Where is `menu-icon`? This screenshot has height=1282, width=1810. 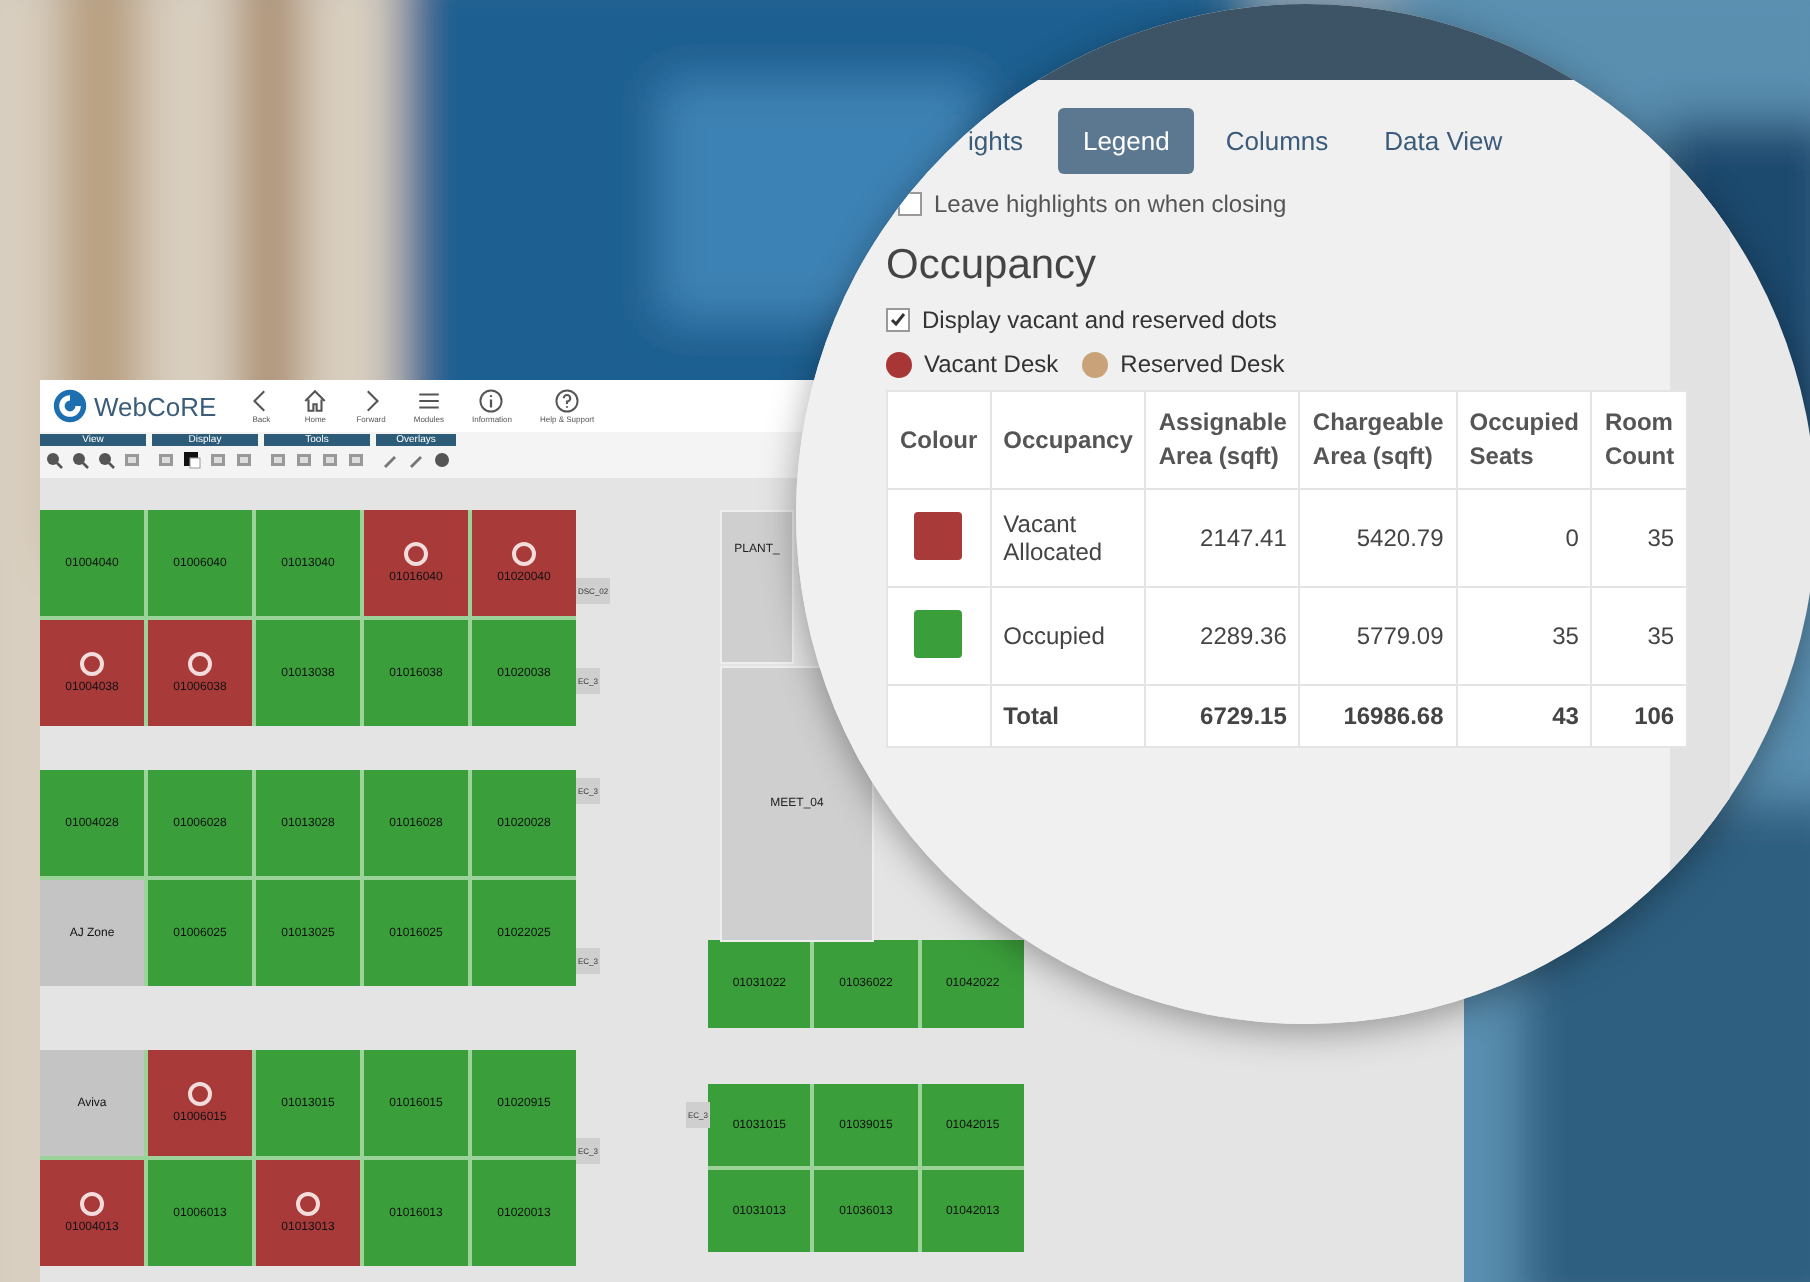 menu-icon is located at coordinates (428, 401).